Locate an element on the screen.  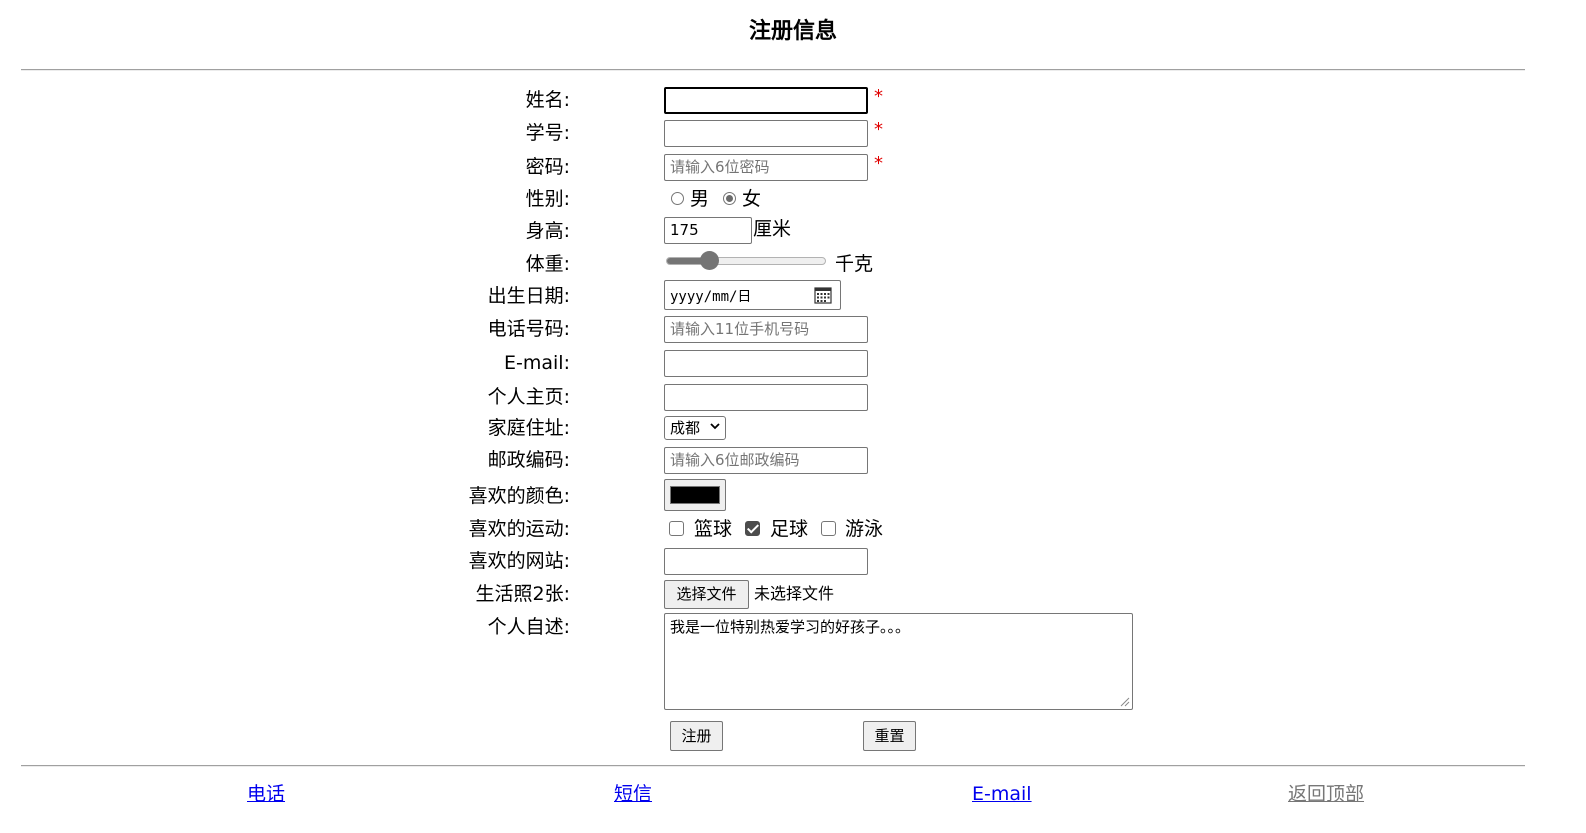
color-swatch is located at coordinates (695, 495).